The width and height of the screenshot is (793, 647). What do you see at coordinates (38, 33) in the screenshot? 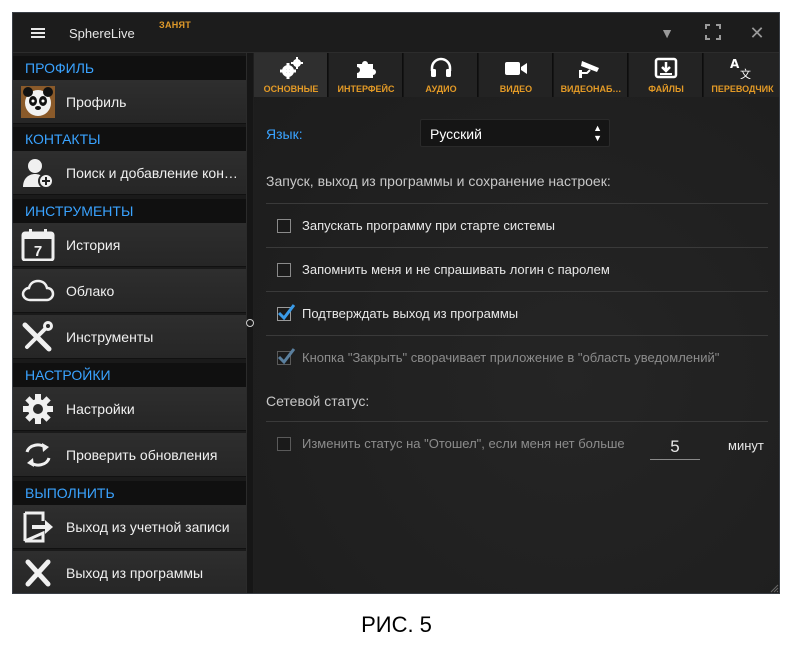
I see `hamburger-menu-icon` at bounding box center [38, 33].